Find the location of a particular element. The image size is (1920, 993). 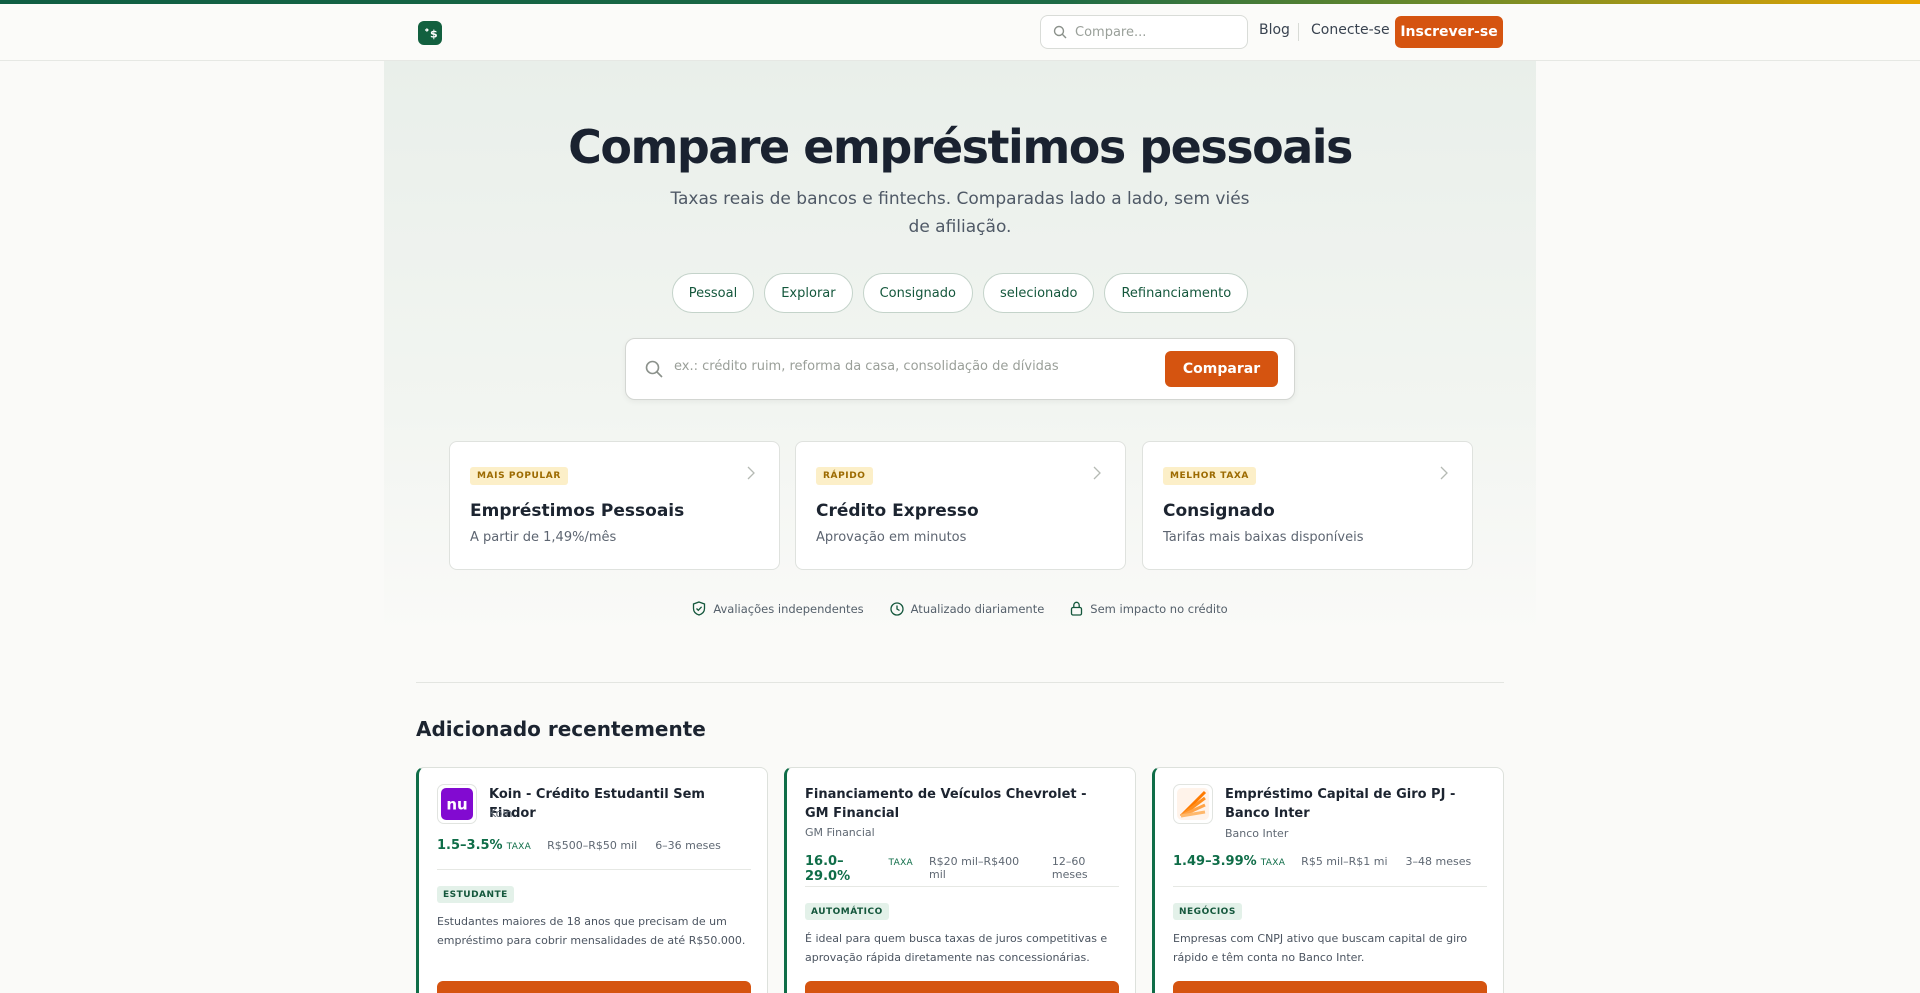

loan-rate: 1.5–3.5% is located at coordinates (470, 845).